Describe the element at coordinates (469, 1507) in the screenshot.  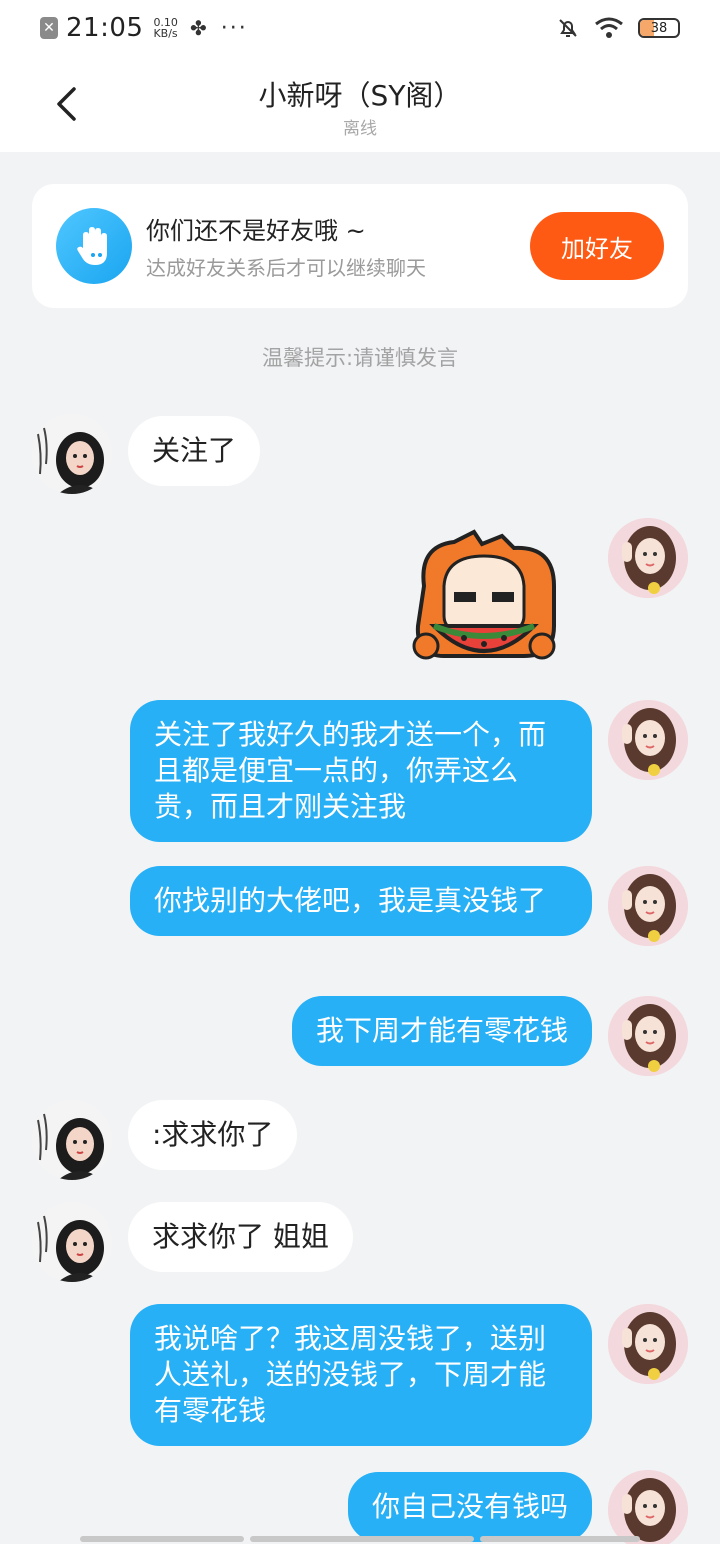
I see `message-bubble: 你自己没有钱吗` at that location.